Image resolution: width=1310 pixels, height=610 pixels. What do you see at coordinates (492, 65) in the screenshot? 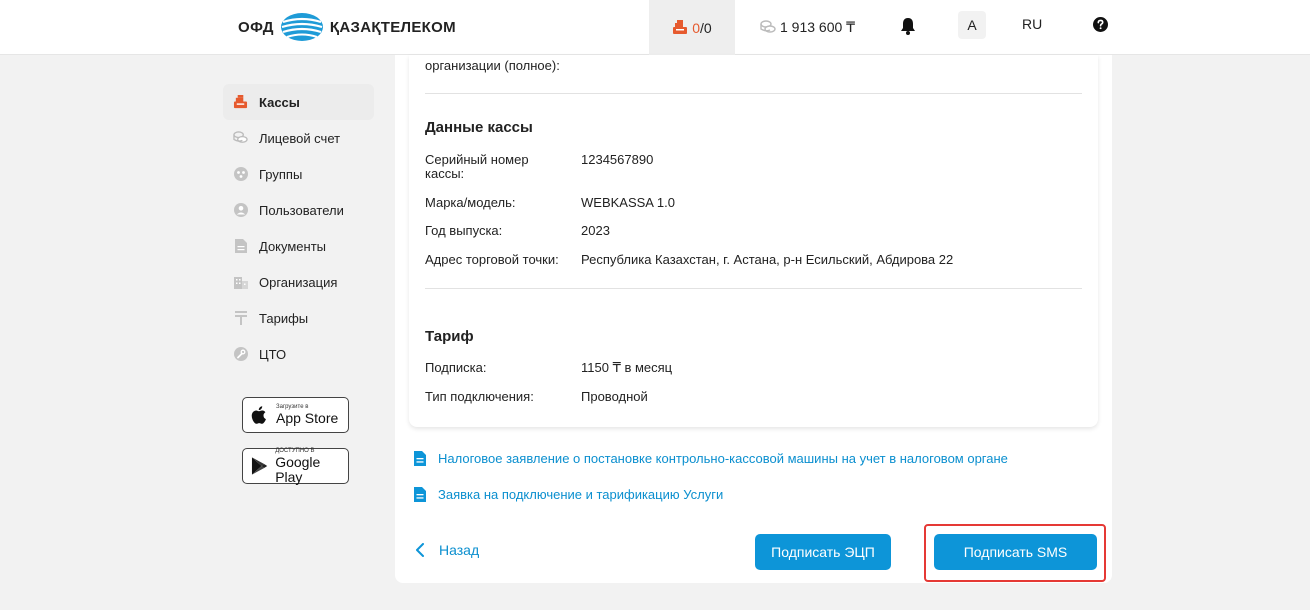
I see `org-name-label: организации (полное):` at bounding box center [492, 65].